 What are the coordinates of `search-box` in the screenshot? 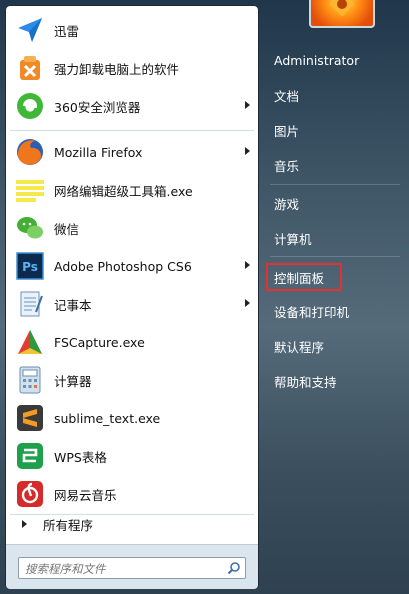 It's located at (132, 568).